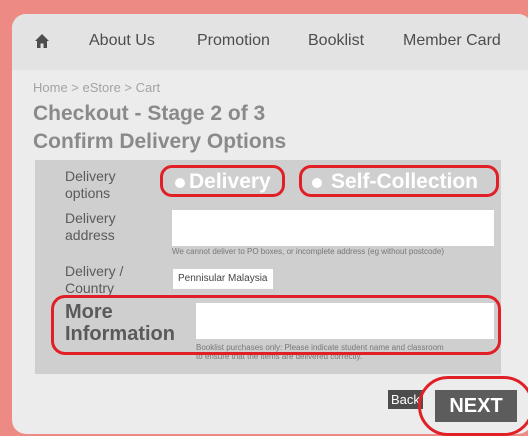  What do you see at coordinates (399, 181) in the screenshot?
I see `self-collection-highlight-ring` at bounding box center [399, 181].